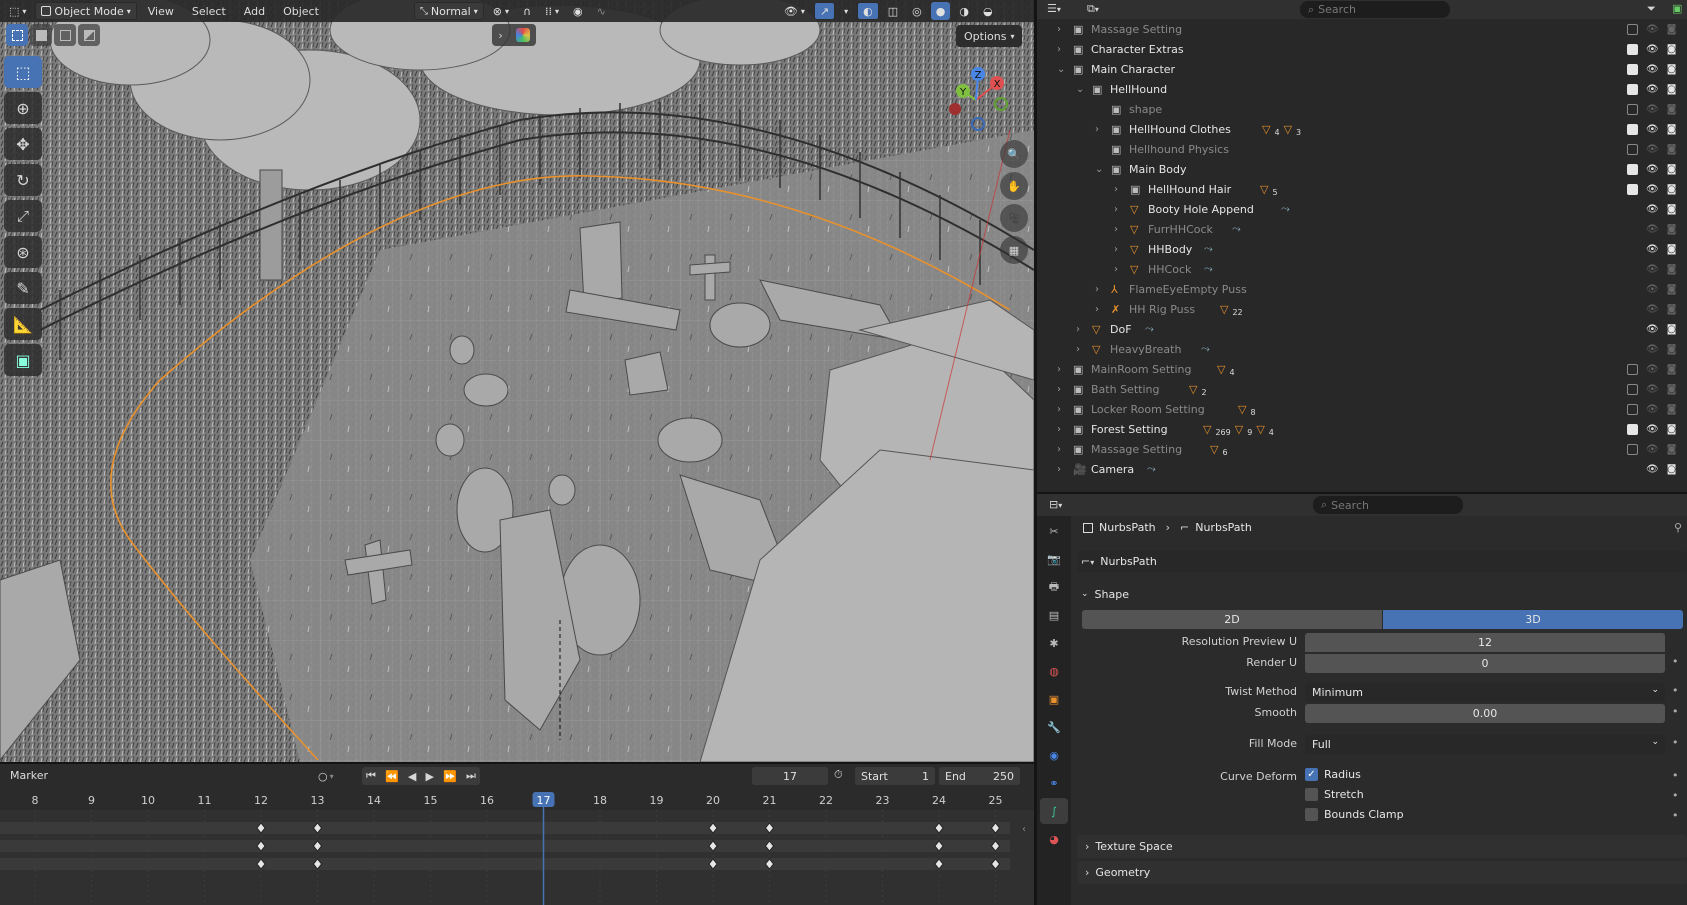 This screenshot has width=1687, height=905. What do you see at coordinates (1054, 615) in the screenshot?
I see `tab-view-layer: ▤` at bounding box center [1054, 615].